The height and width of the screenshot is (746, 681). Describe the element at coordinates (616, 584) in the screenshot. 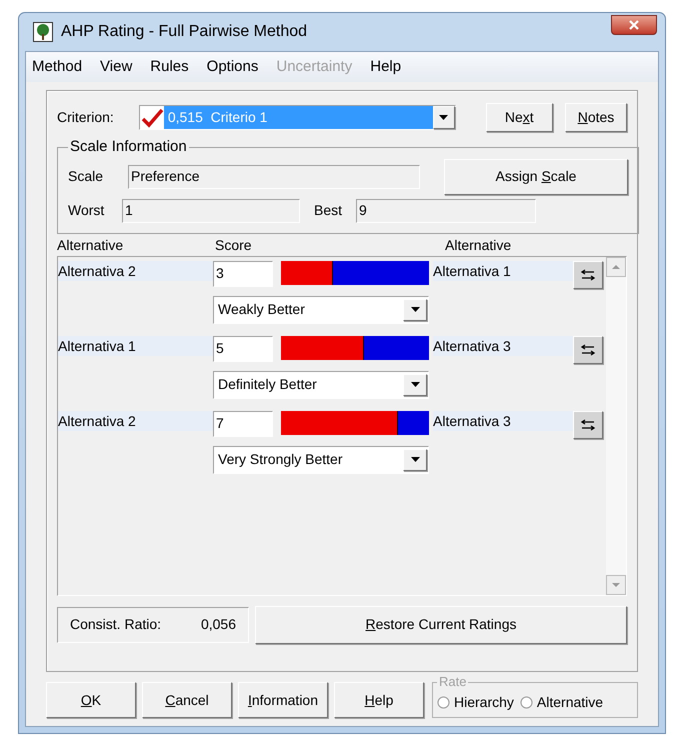

I see `scroll-down-icon` at that location.